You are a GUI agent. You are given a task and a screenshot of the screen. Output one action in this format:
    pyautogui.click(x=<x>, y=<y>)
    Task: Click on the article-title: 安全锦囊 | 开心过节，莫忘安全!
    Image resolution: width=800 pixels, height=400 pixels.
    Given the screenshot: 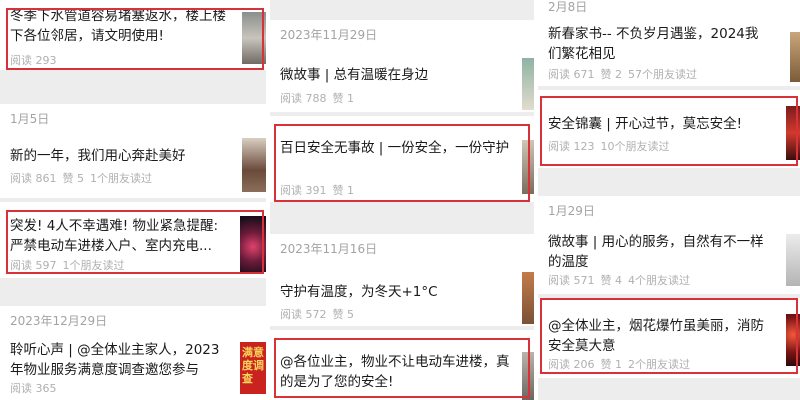 What is the action you would take?
    pyautogui.click(x=645, y=124)
    